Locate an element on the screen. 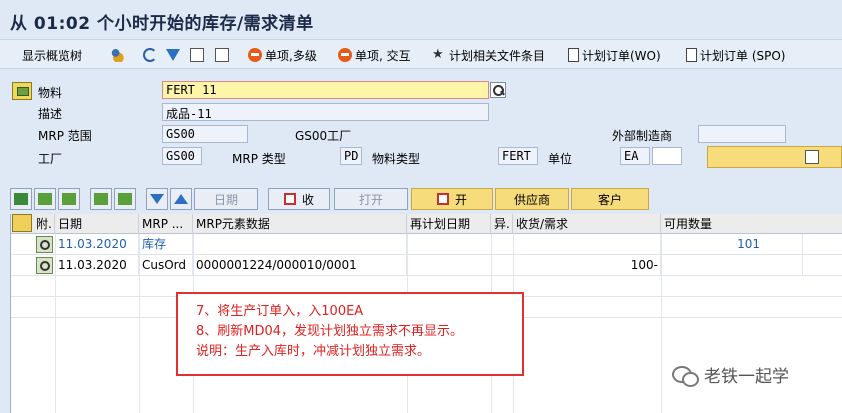  customer-button-label: 客户 is located at coordinates (609, 199).